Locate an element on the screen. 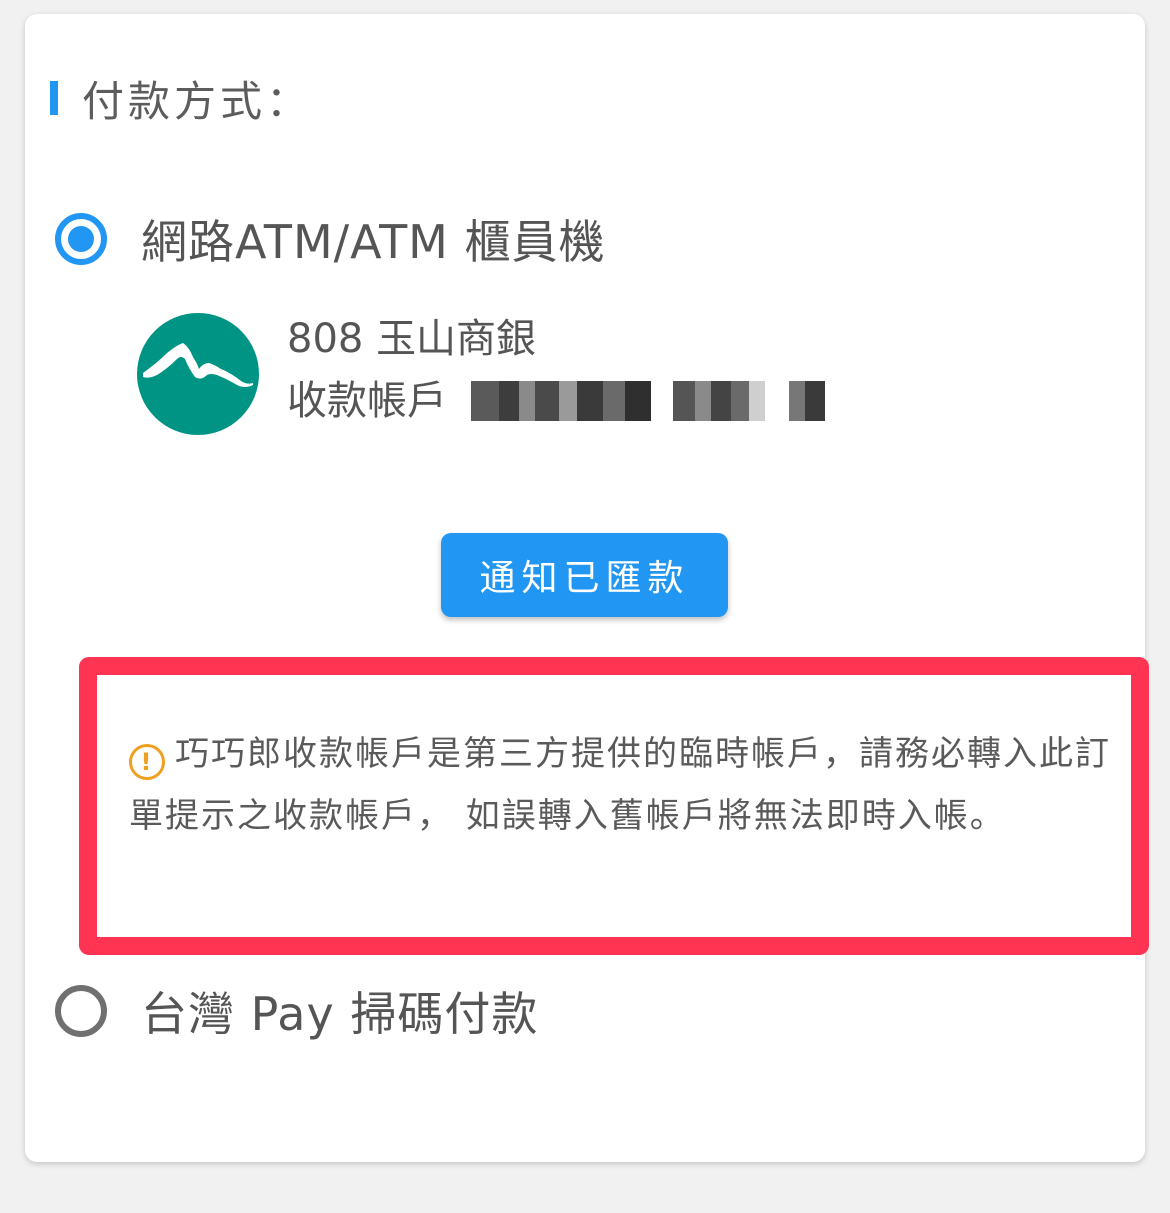 The image size is (1170, 1213). bank-info-block: 808 玉山商銀 收款帳戶 is located at coordinates (481, 374).